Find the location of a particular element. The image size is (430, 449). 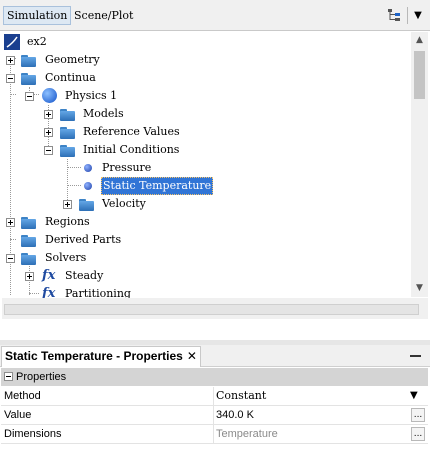

scroll-up-icon: ▲ is located at coordinates (419, 40).